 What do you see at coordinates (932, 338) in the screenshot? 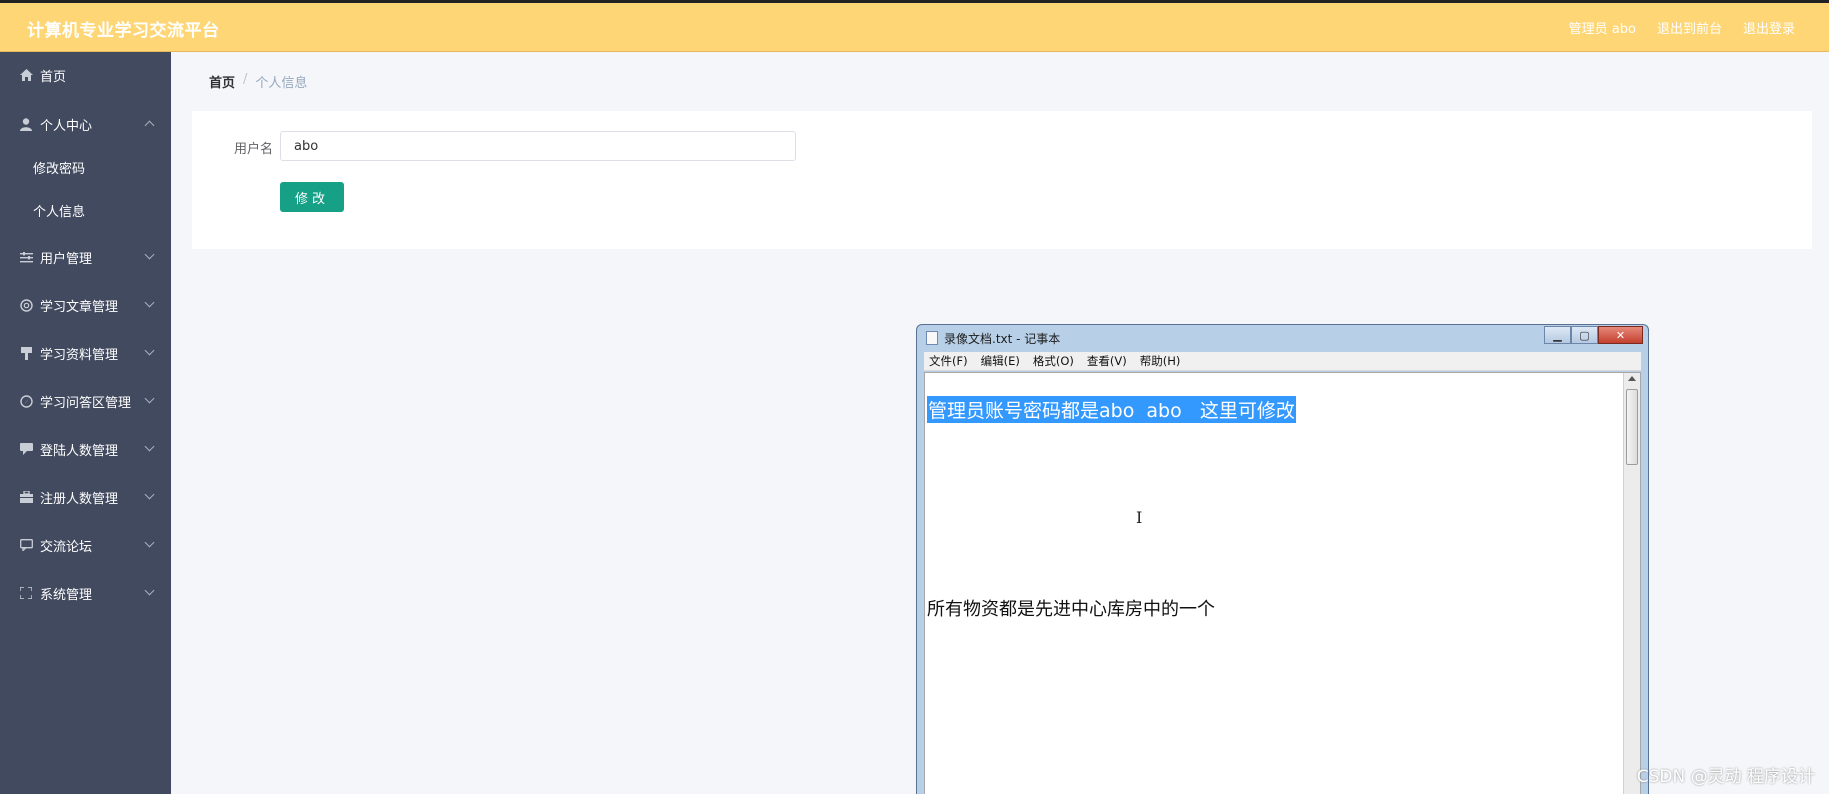
I see `notepad-icon` at bounding box center [932, 338].